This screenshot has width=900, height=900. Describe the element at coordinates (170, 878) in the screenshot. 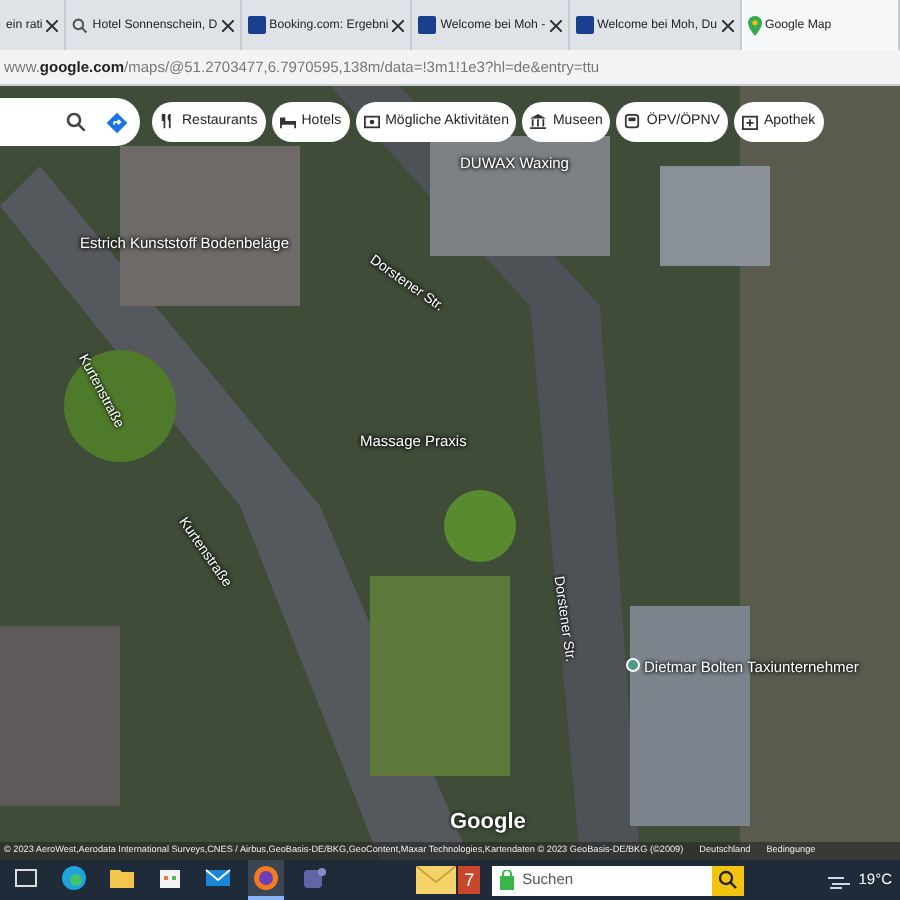

I see `store-icon` at that location.